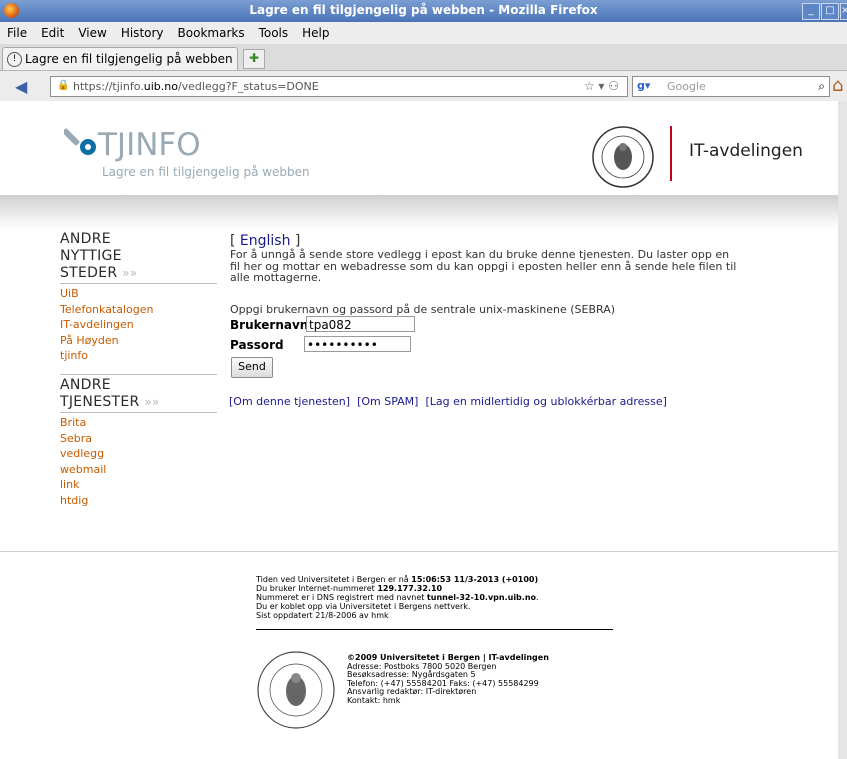 This screenshot has height=759, width=847. Describe the element at coordinates (601, 86) in the screenshot. I see `bookmark-star-icon: ☆ ▾ ⚇` at that location.